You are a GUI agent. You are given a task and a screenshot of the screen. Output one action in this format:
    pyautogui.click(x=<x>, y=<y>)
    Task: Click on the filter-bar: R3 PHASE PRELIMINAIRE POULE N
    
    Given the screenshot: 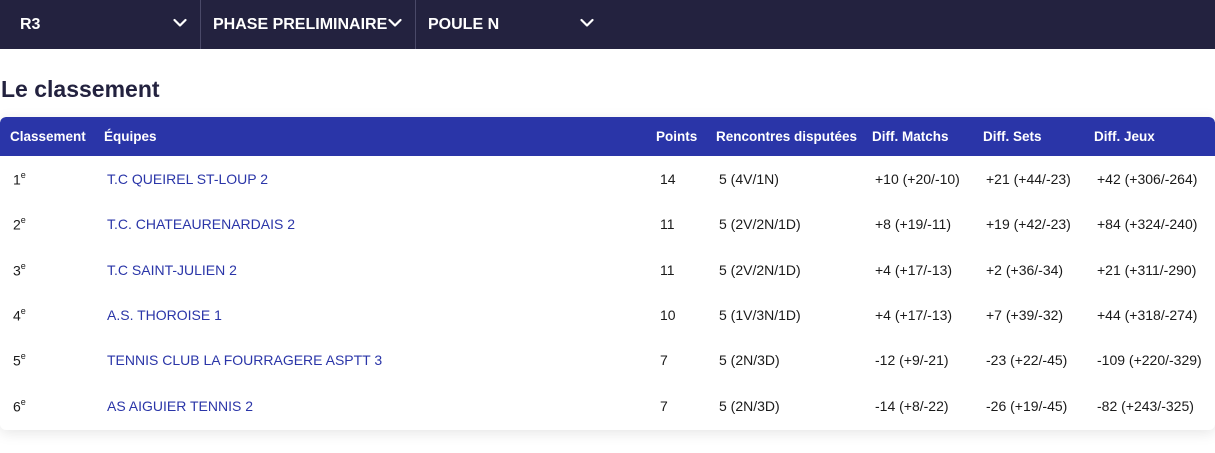 What is the action you would take?
    pyautogui.click(x=607, y=24)
    